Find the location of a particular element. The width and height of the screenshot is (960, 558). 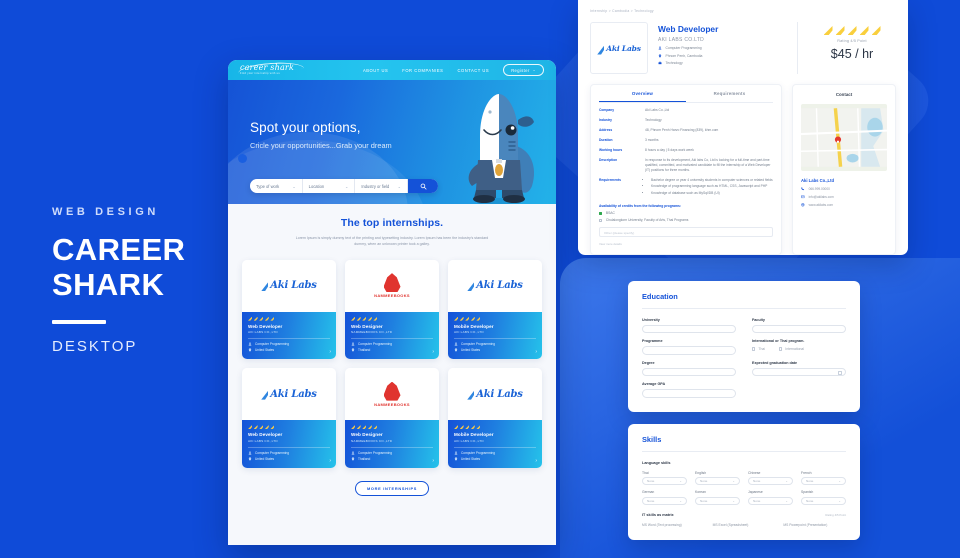

breadcrumb: Internship > Cambodia > Technology is located at coordinates (743, 11).